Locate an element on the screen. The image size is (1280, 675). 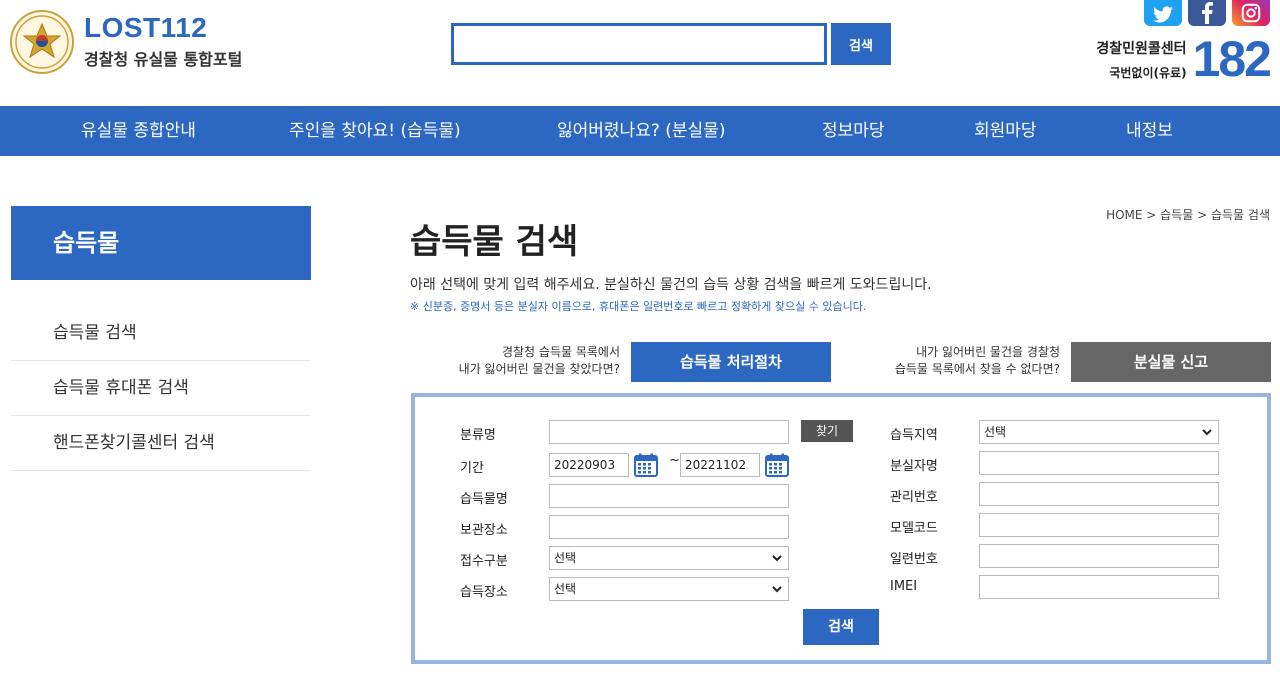
breadcrumb: HOME > 습득물 > 습득물 검색 is located at coordinates (1188, 215).